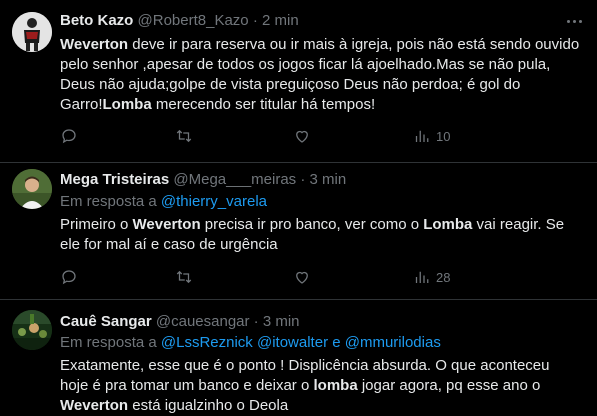 The image size is (597, 416). What do you see at coordinates (208, 405) in the screenshot?
I see `text-segment: está igualzinho o Deola` at bounding box center [208, 405].